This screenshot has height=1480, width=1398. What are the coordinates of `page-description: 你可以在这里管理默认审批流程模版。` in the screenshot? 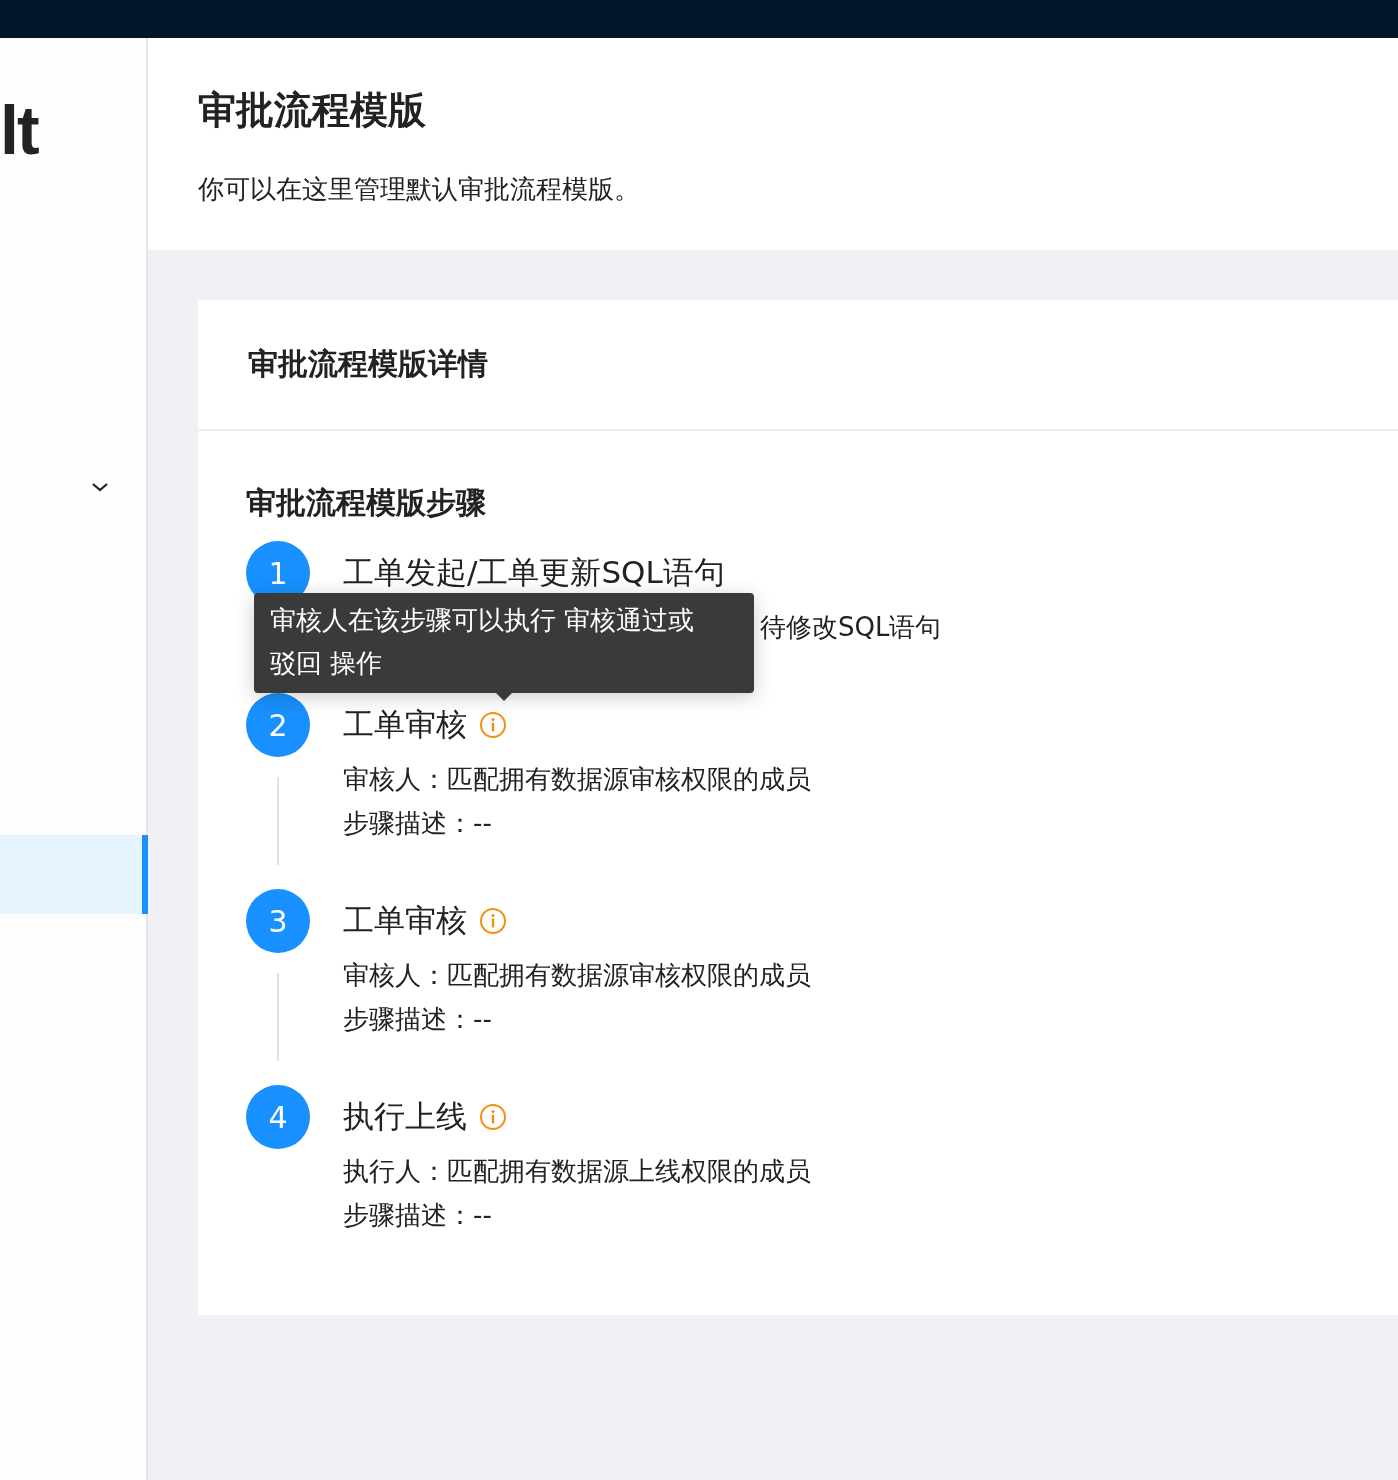 It's located at (419, 189).